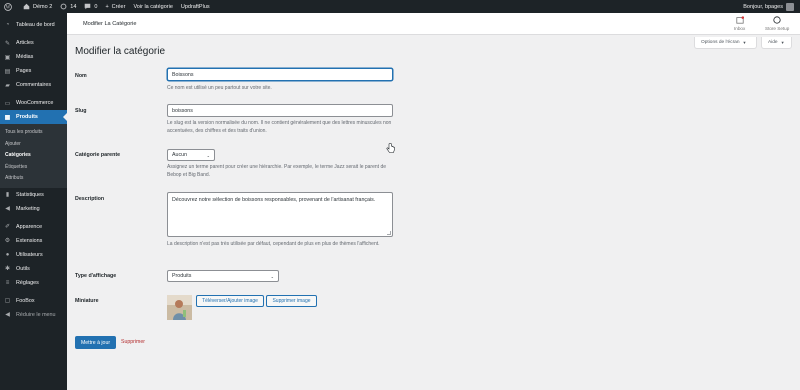 The image size is (800, 390). What do you see at coordinates (740, 28) in the screenshot?
I see `inbox-label: Inbox` at bounding box center [740, 28].